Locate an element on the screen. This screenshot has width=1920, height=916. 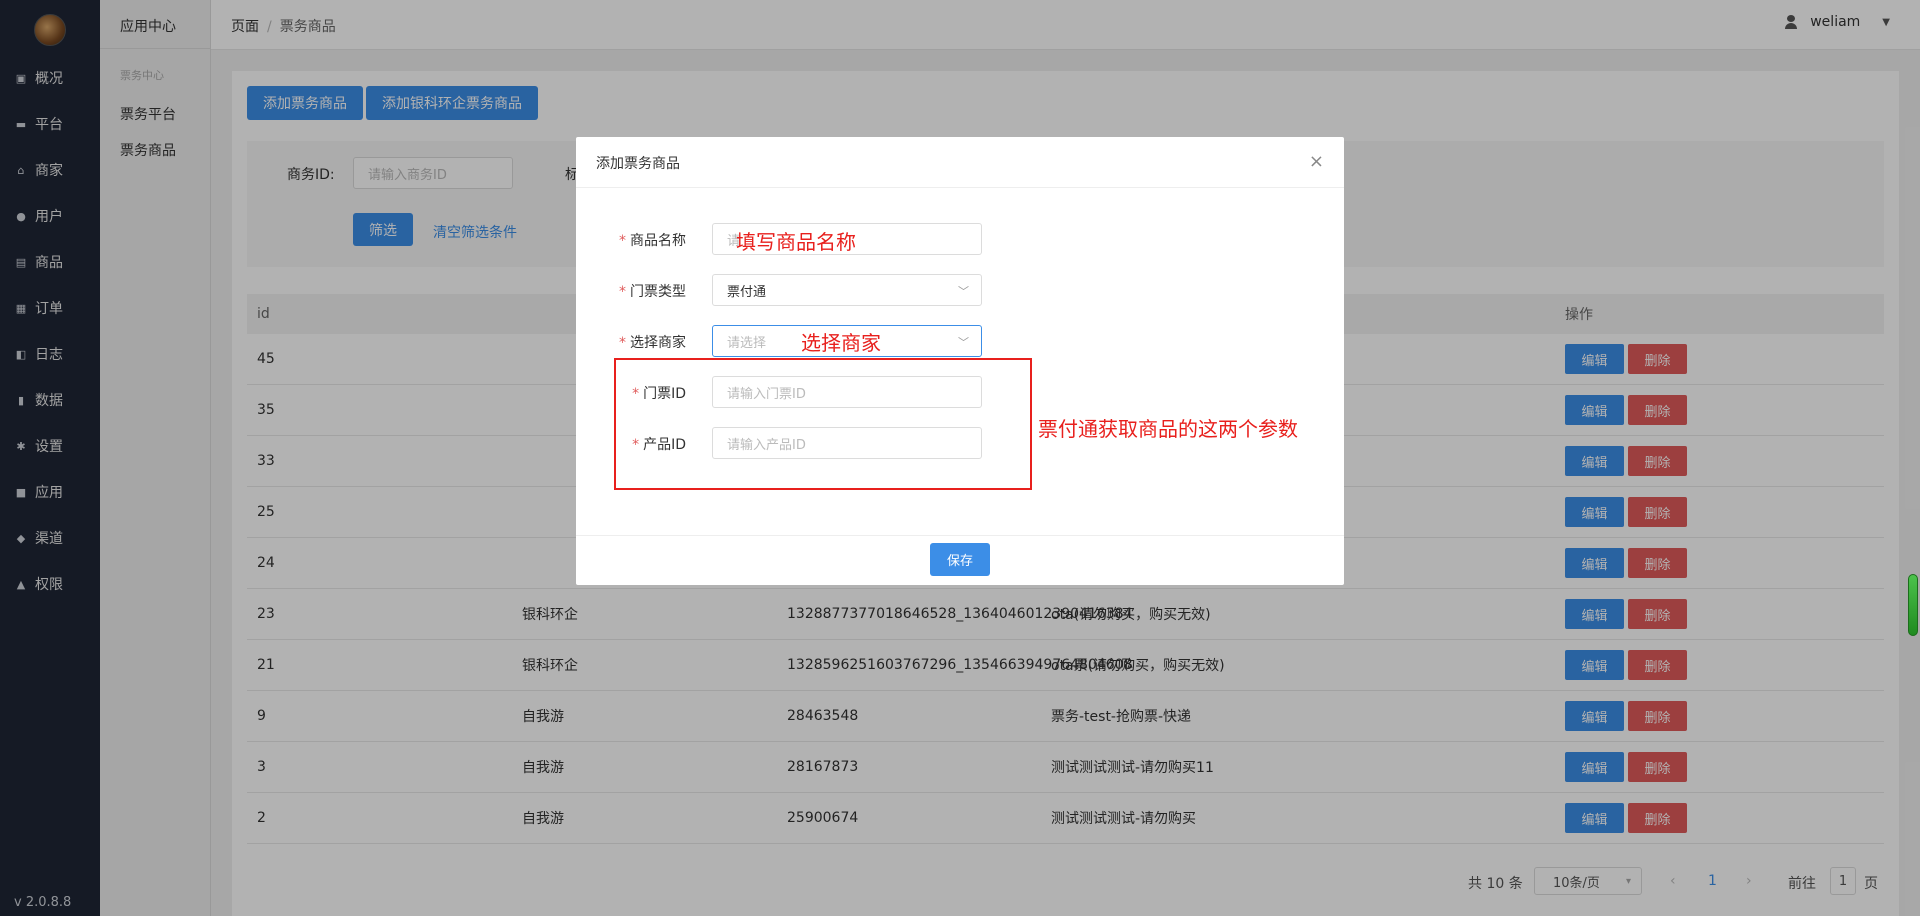
ticket-type-select: 票付通 ﹀ is located at coordinates (847, 290).